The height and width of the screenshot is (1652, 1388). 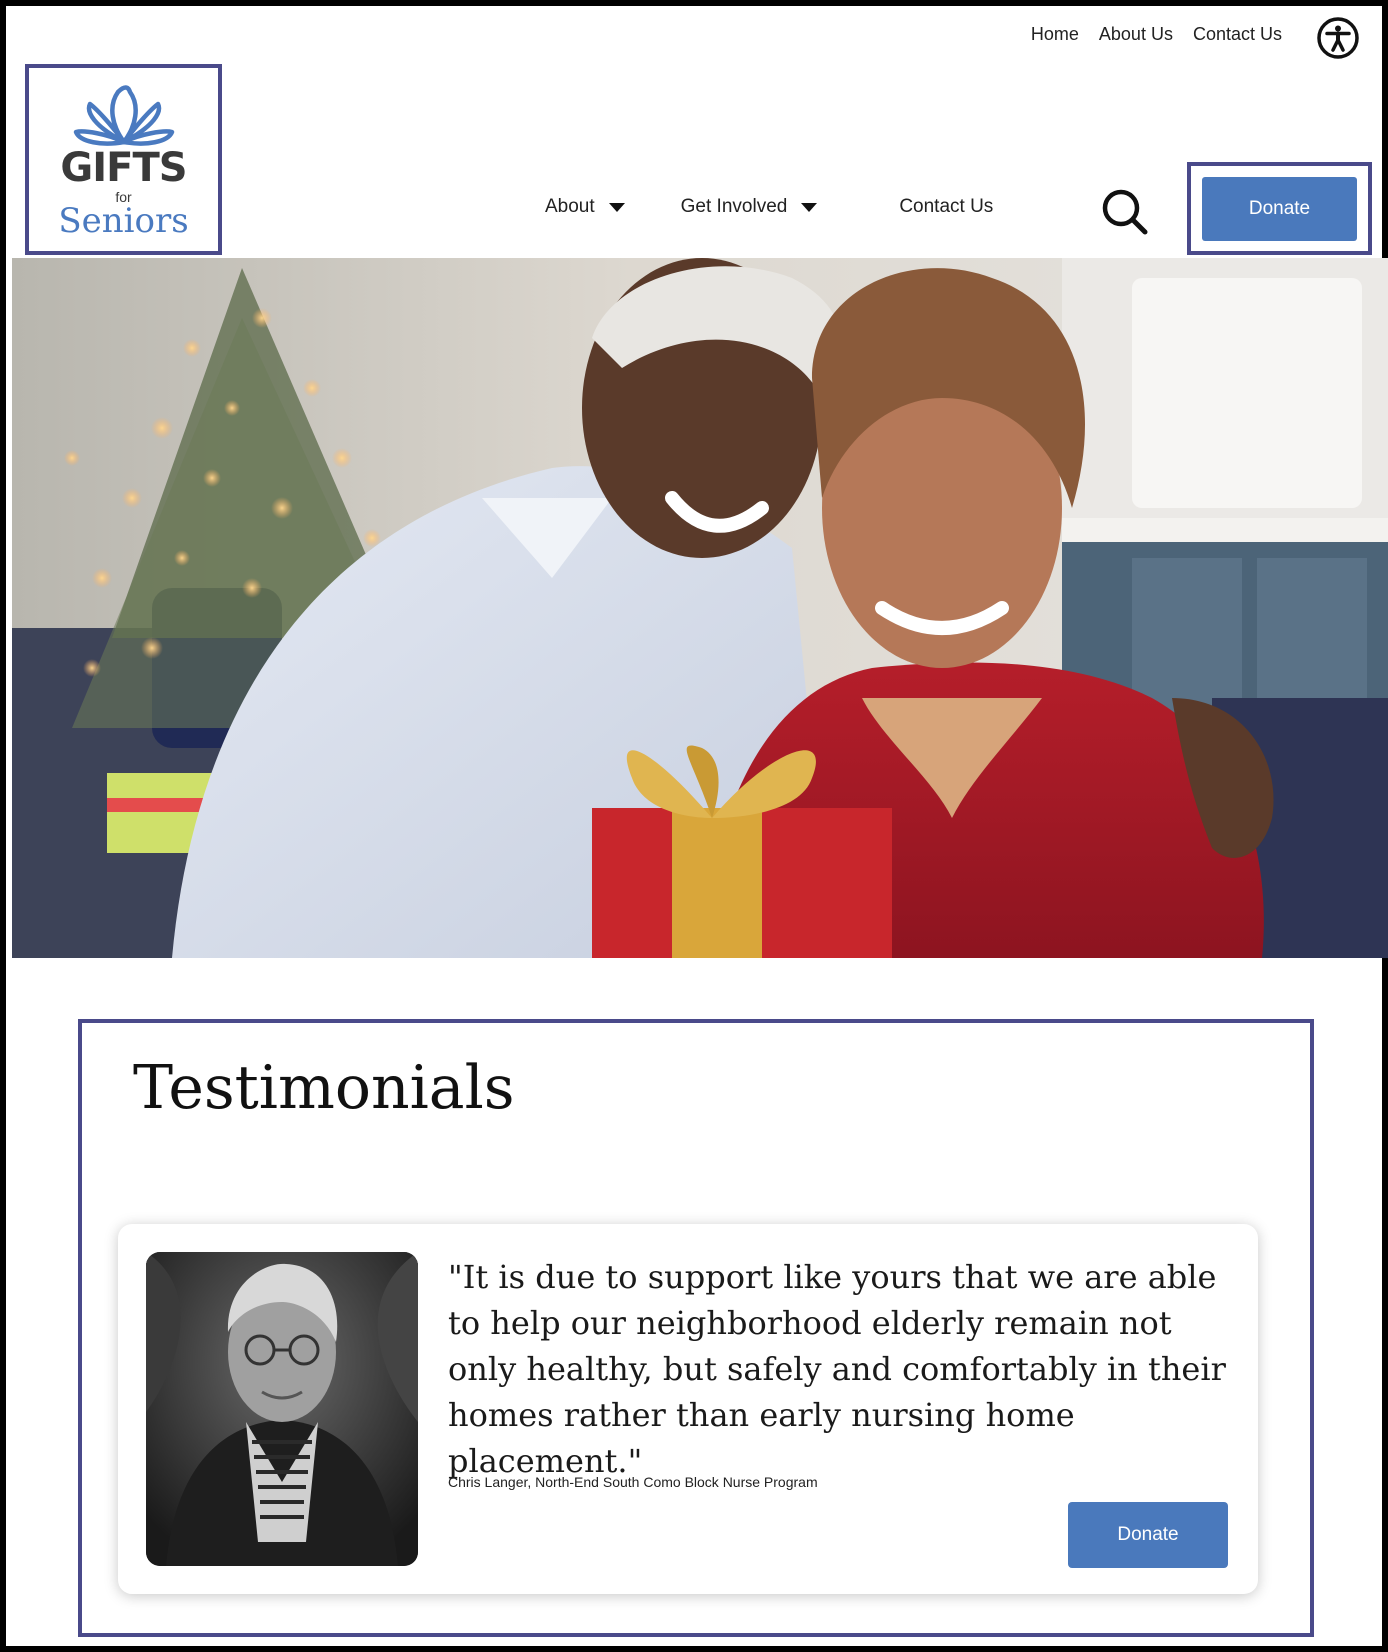 I want to click on accessibility-icon, so click(x=1338, y=38).